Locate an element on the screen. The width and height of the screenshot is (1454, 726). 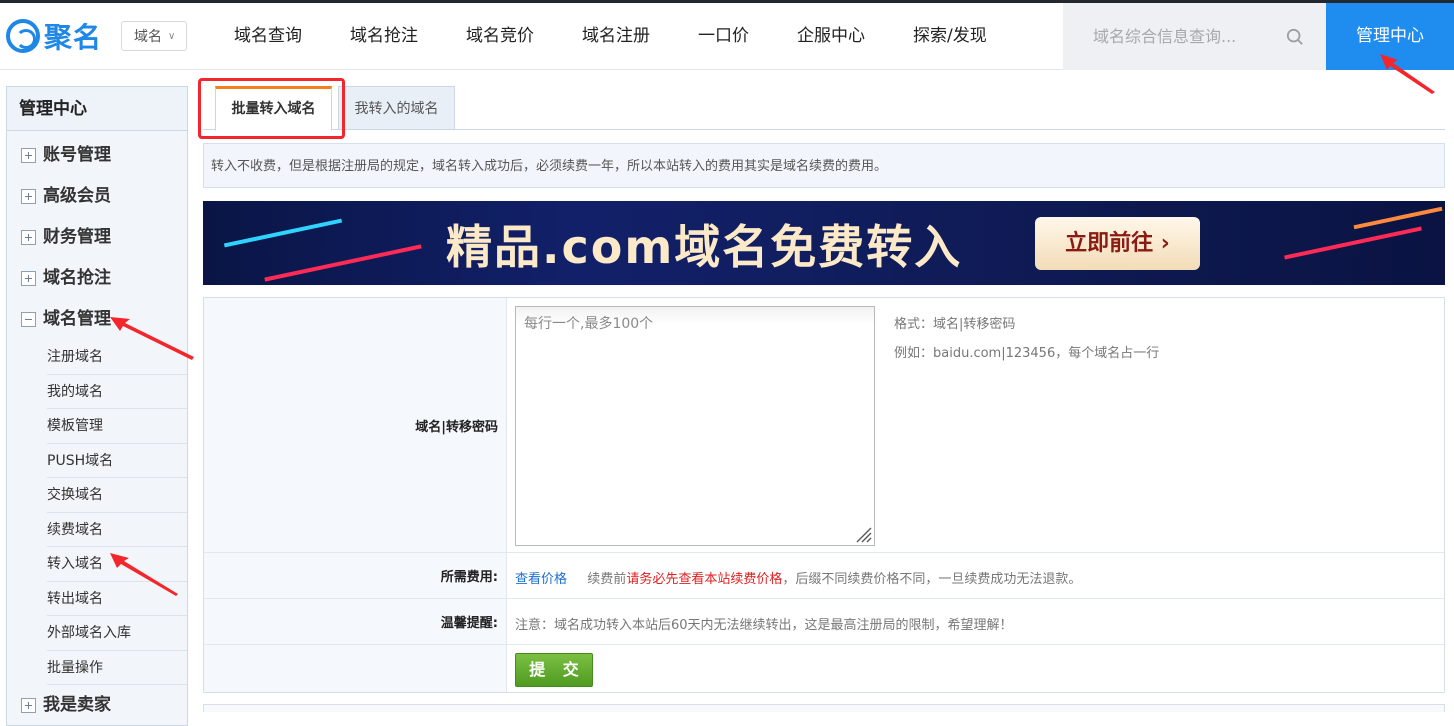
sidebar-item-renew-domain: 续费域名 is located at coordinates (117, 530).